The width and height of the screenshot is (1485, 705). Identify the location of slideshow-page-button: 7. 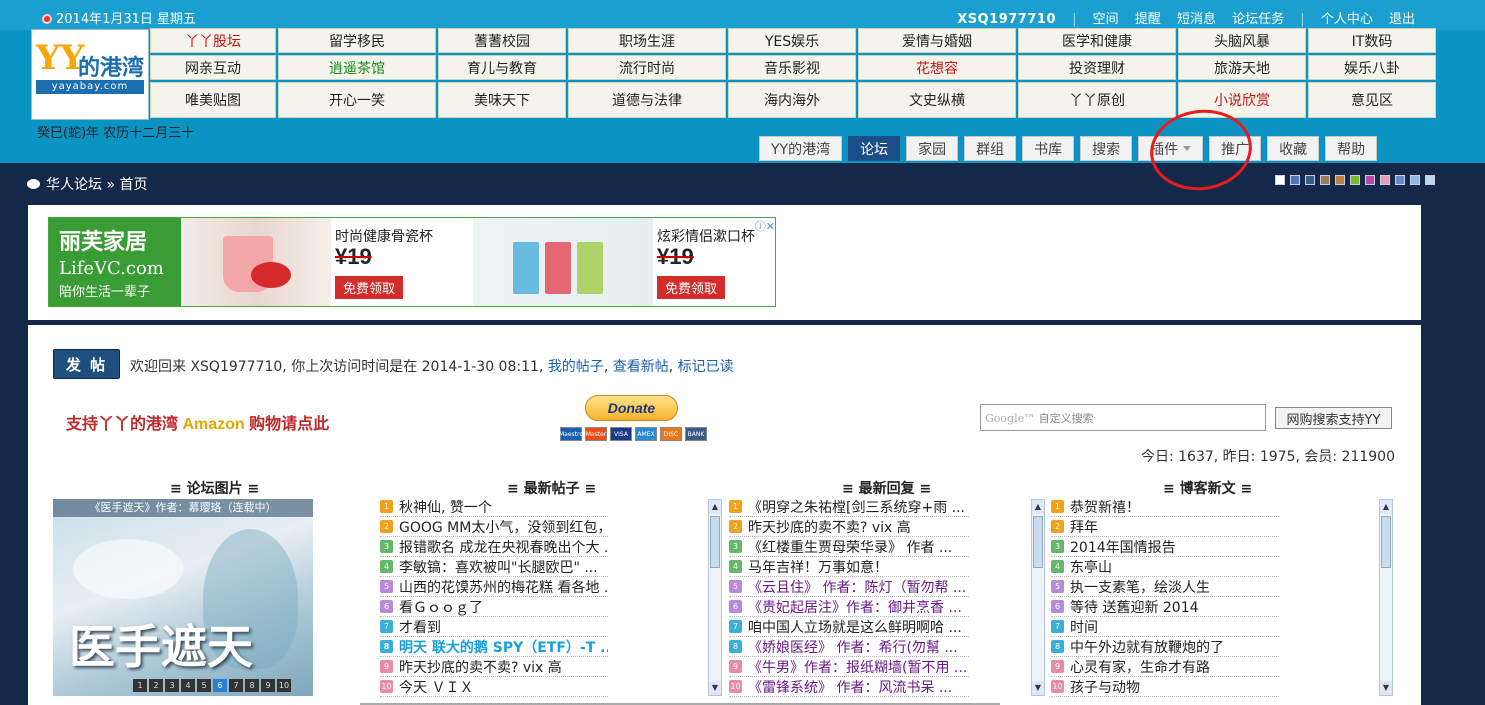
(236, 685).